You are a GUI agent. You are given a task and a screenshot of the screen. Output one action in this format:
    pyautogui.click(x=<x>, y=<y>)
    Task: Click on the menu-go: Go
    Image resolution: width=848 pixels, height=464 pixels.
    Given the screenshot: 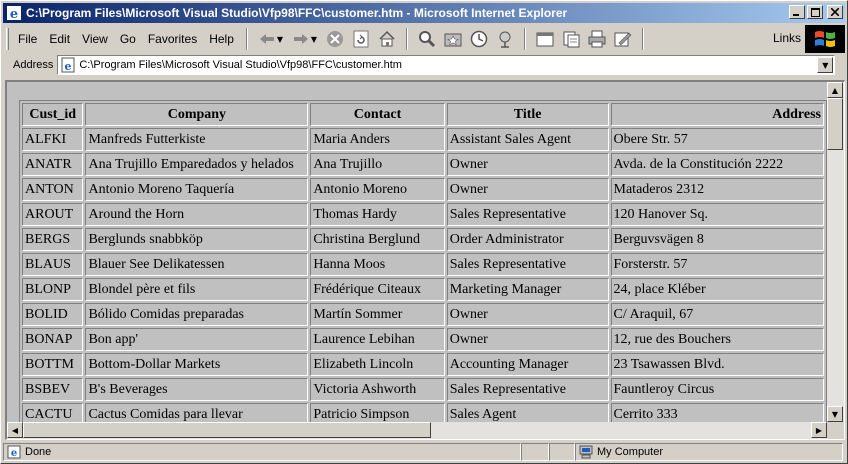 What is the action you would take?
    pyautogui.click(x=128, y=39)
    